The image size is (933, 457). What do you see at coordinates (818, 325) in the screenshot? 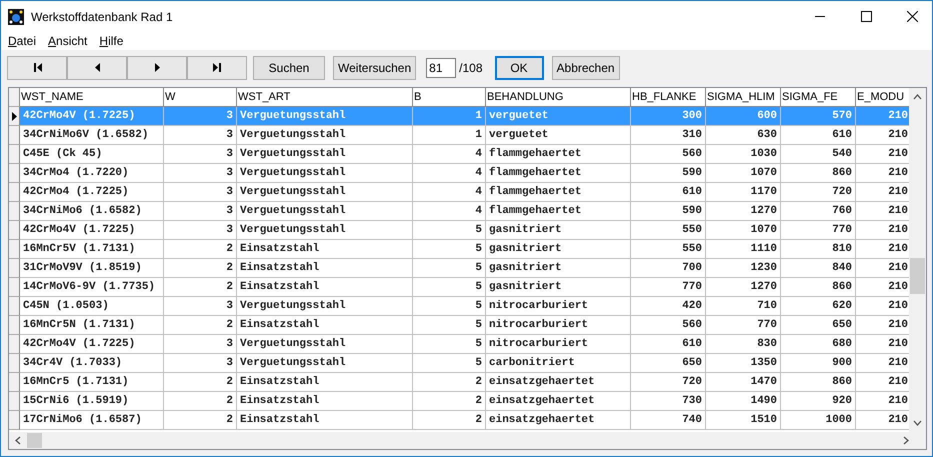
I see `table-cell: 650` at bounding box center [818, 325].